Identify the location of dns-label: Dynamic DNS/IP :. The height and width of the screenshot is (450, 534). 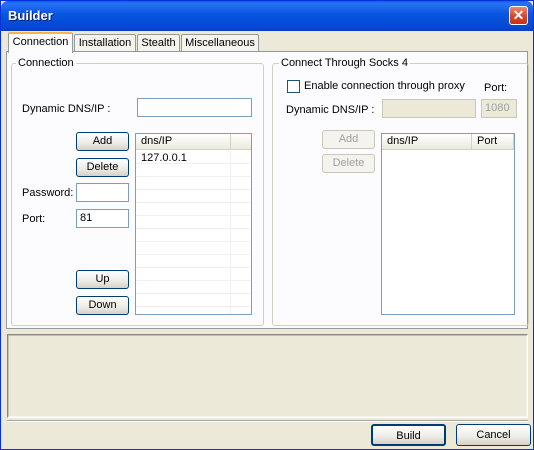
(66, 109).